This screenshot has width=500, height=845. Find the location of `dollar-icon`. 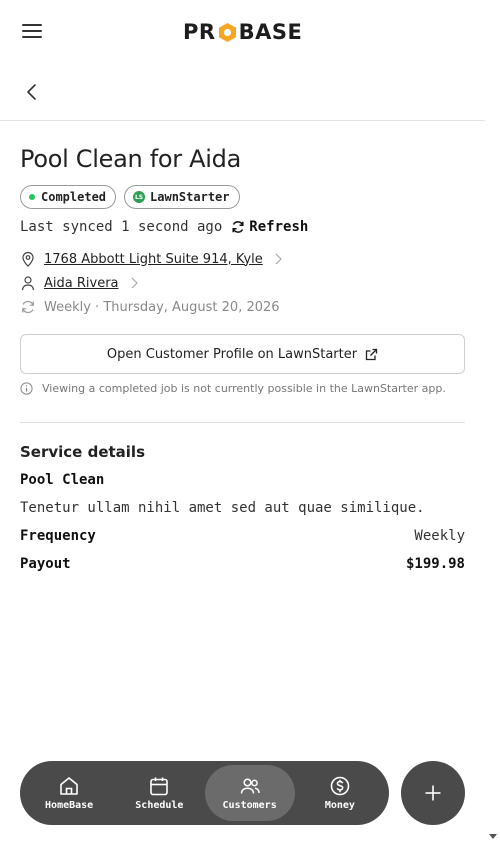

dollar-icon is located at coordinates (340, 786).